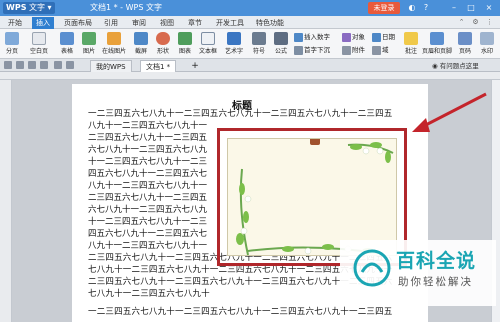 The width and height of the screenshot is (500, 322). What do you see at coordinates (418, 273) in the screenshot?
I see `watermark-overlay: 百科全说 助你轻松解决` at bounding box center [418, 273].